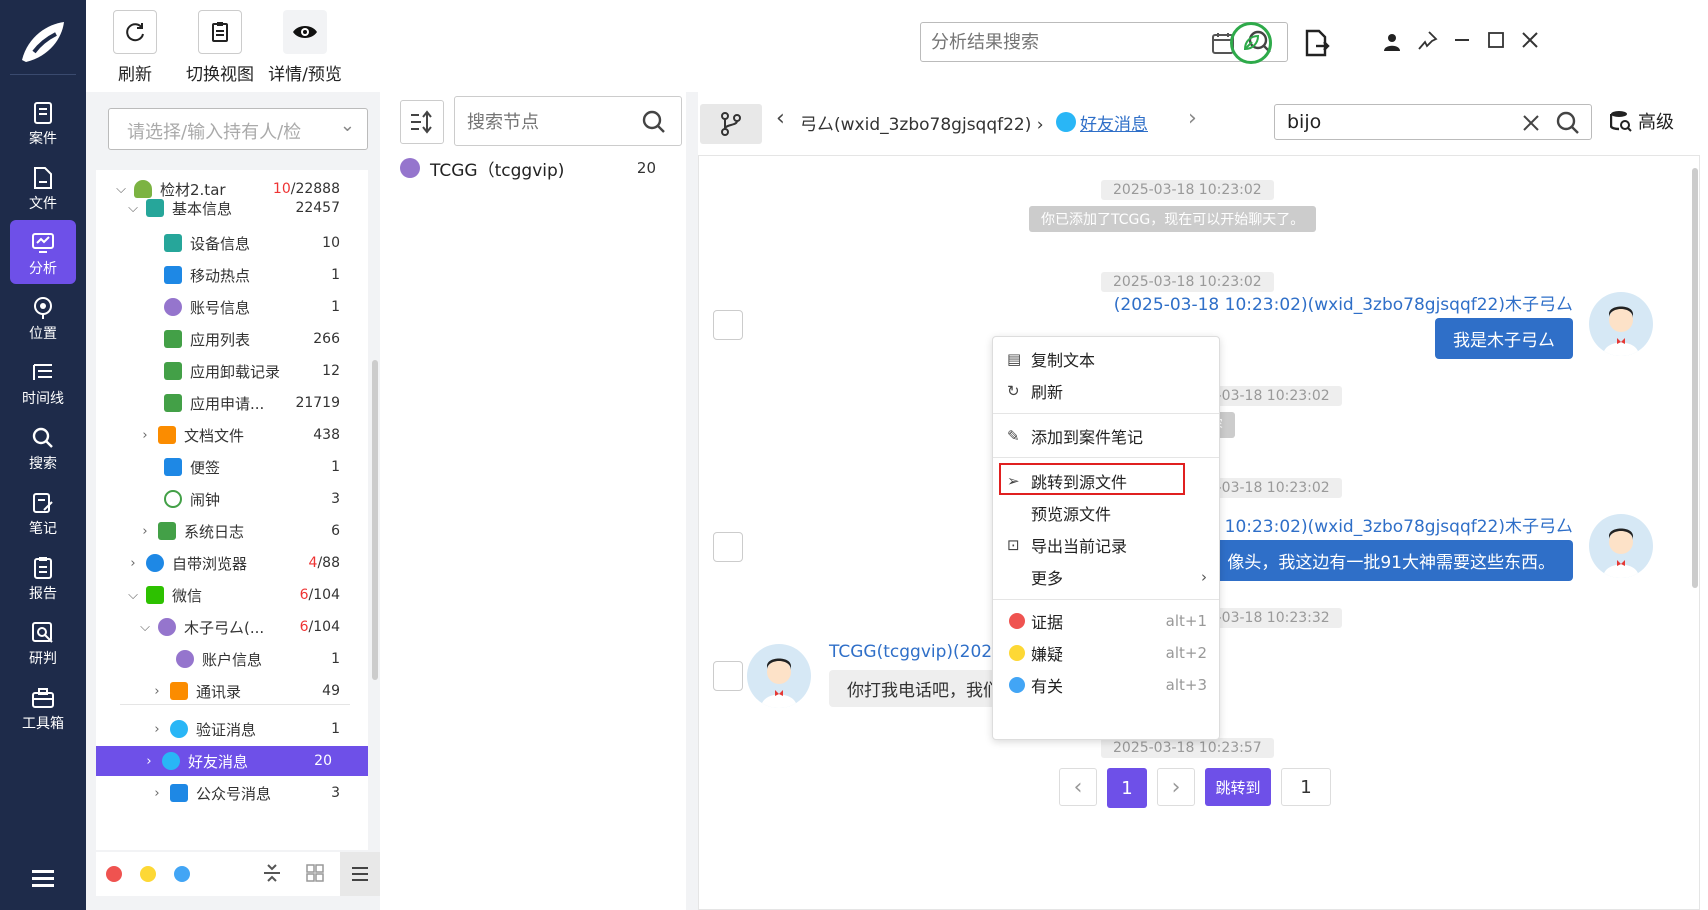 This screenshot has width=1708, height=910. I want to click on menu-item-copy-text: ▤ 复制文本, so click(1106, 359).